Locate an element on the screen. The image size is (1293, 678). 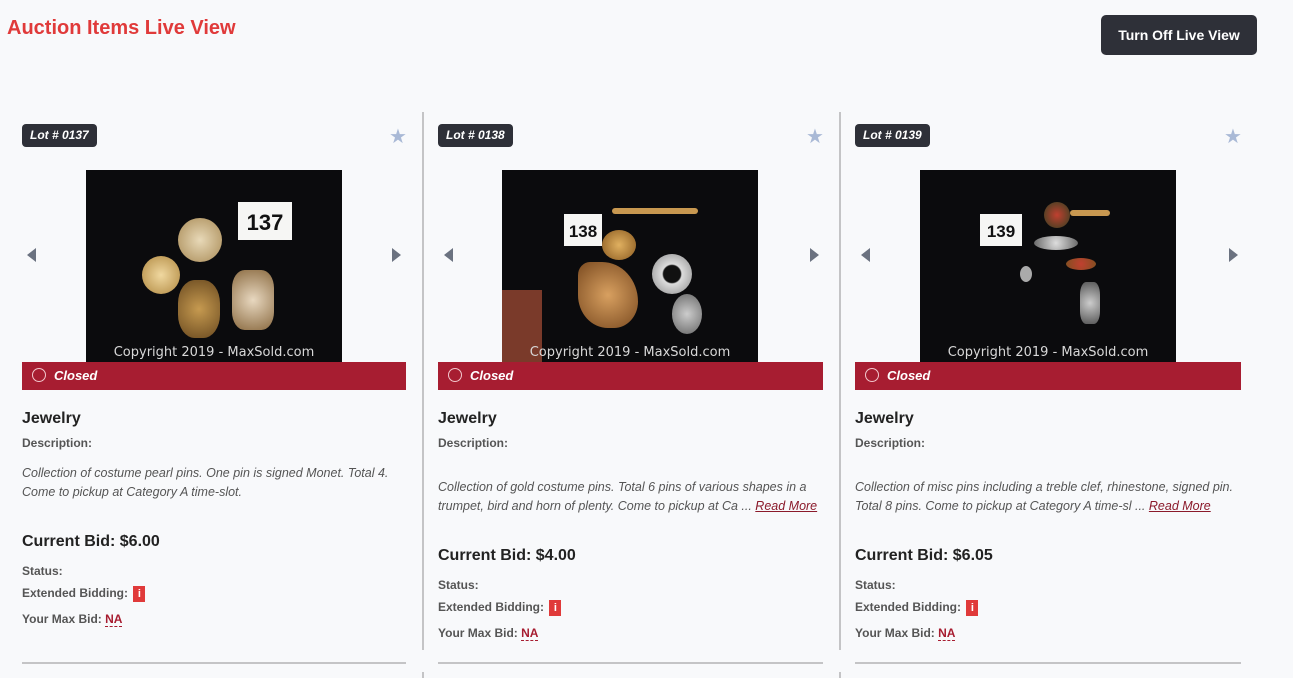
signed-pin is located at coordinates (1090, 303).